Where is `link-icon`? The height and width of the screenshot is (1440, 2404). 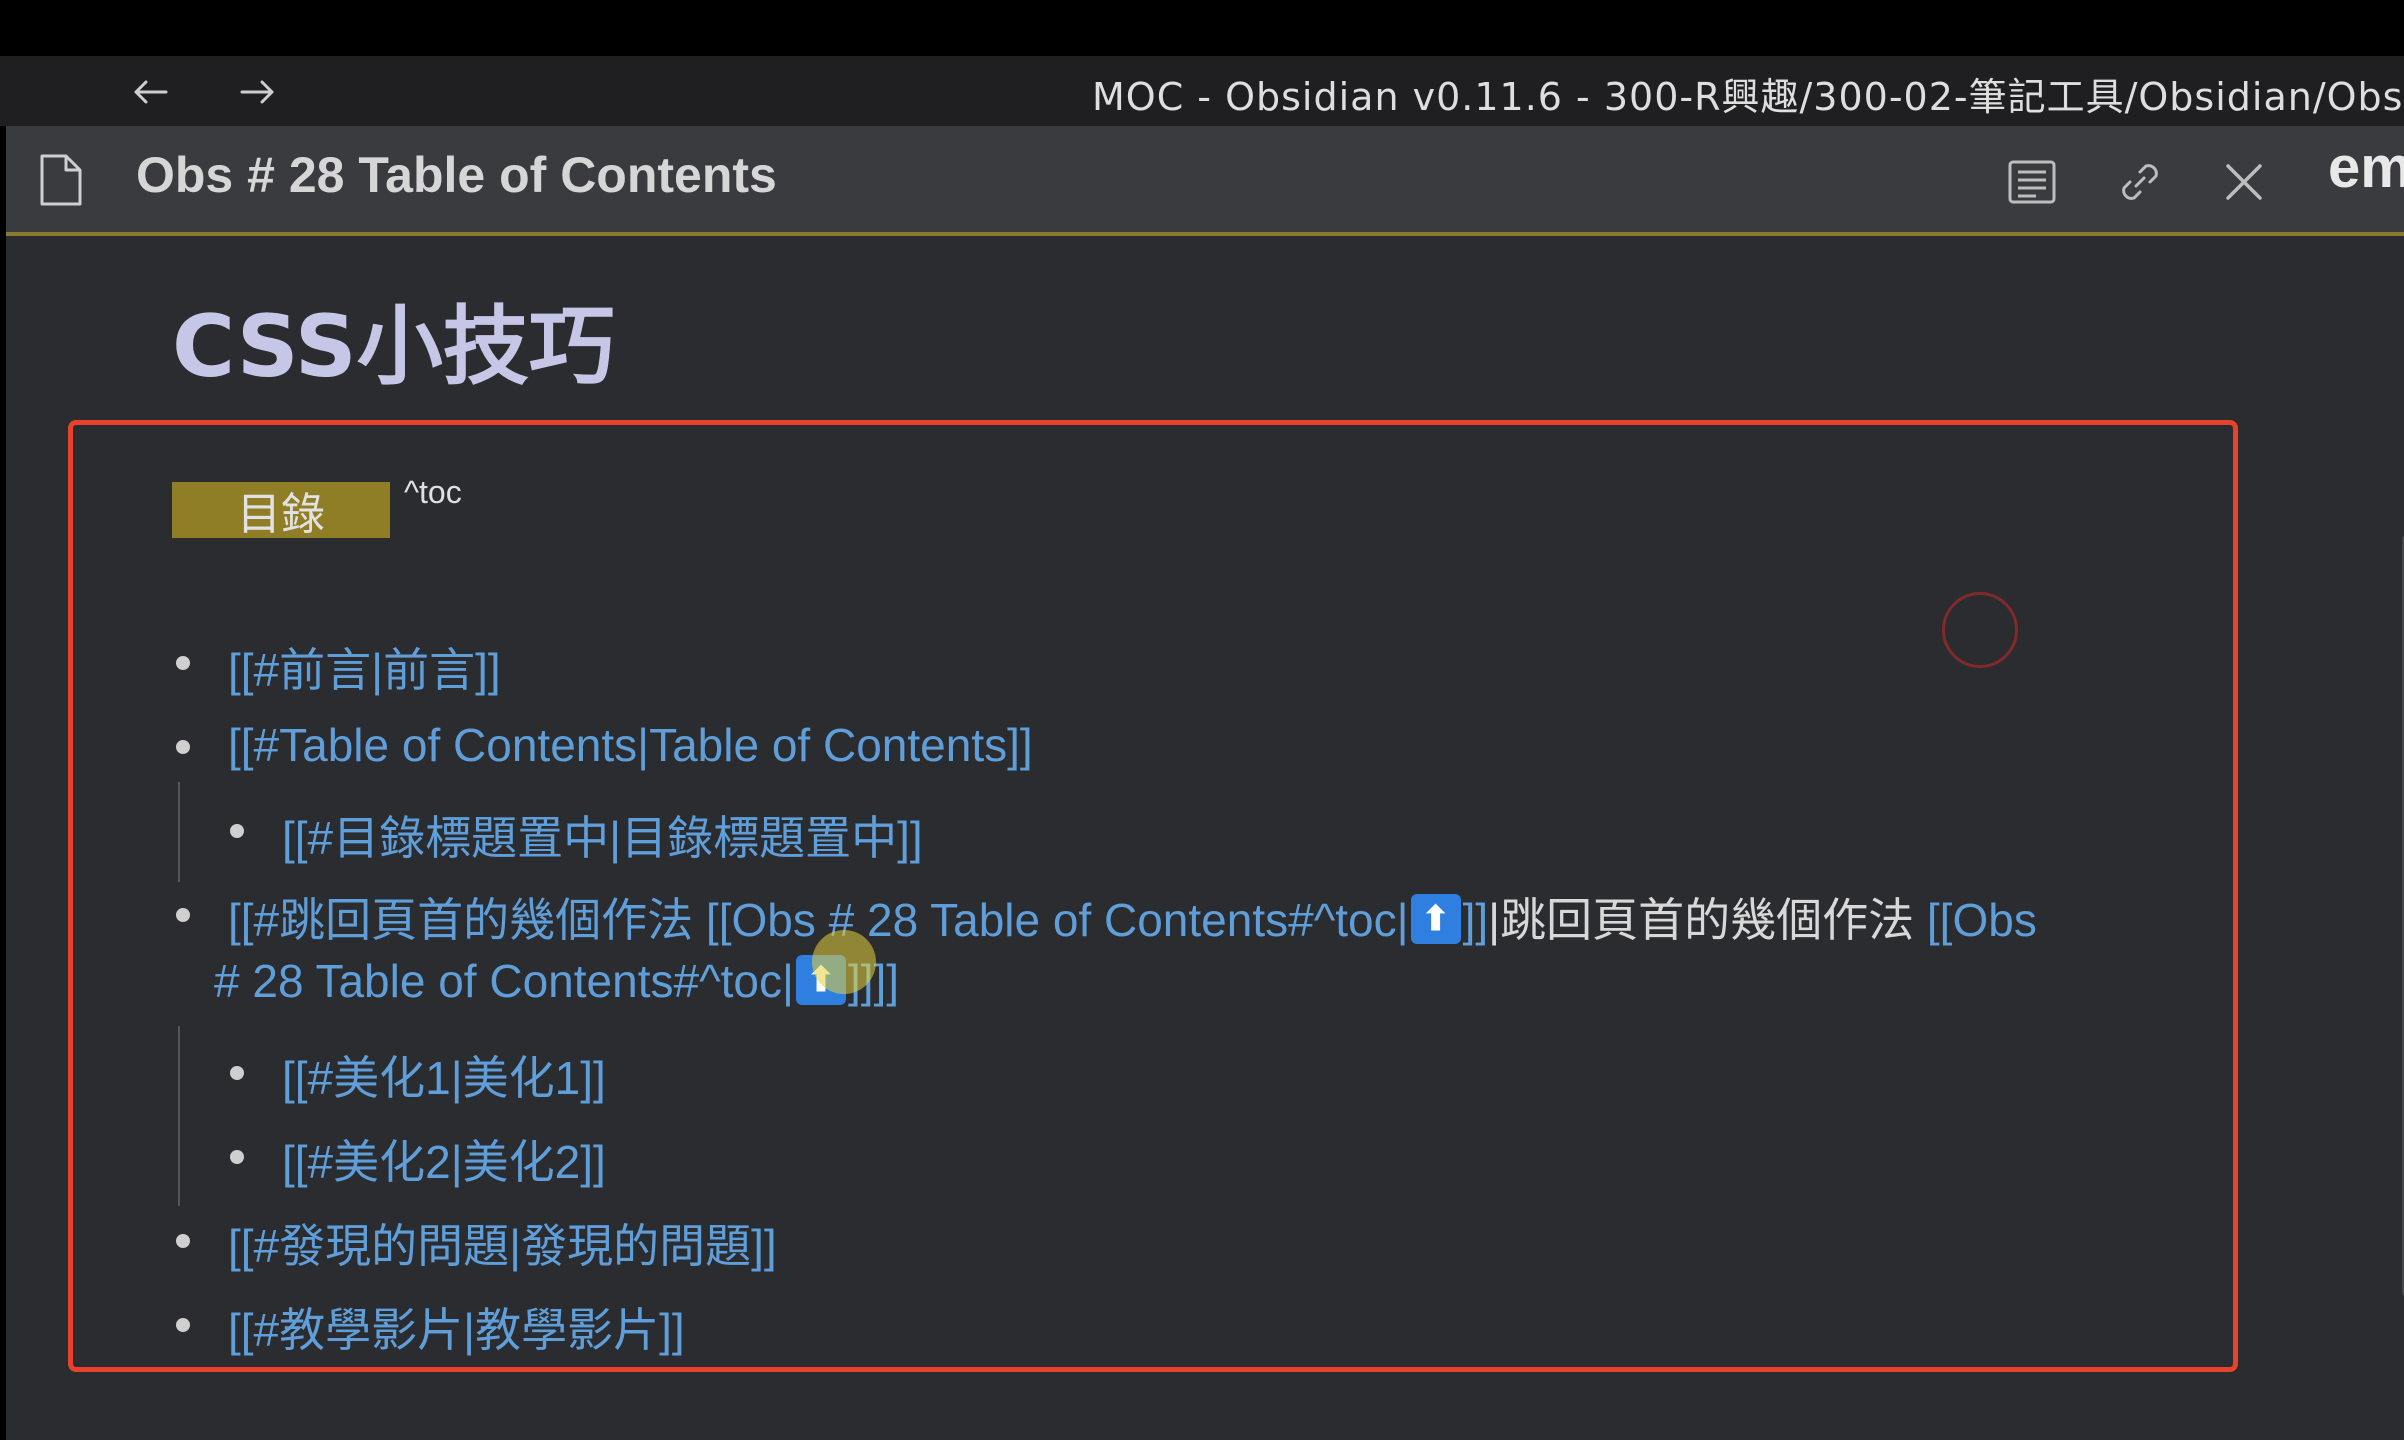 link-icon is located at coordinates (2140, 182).